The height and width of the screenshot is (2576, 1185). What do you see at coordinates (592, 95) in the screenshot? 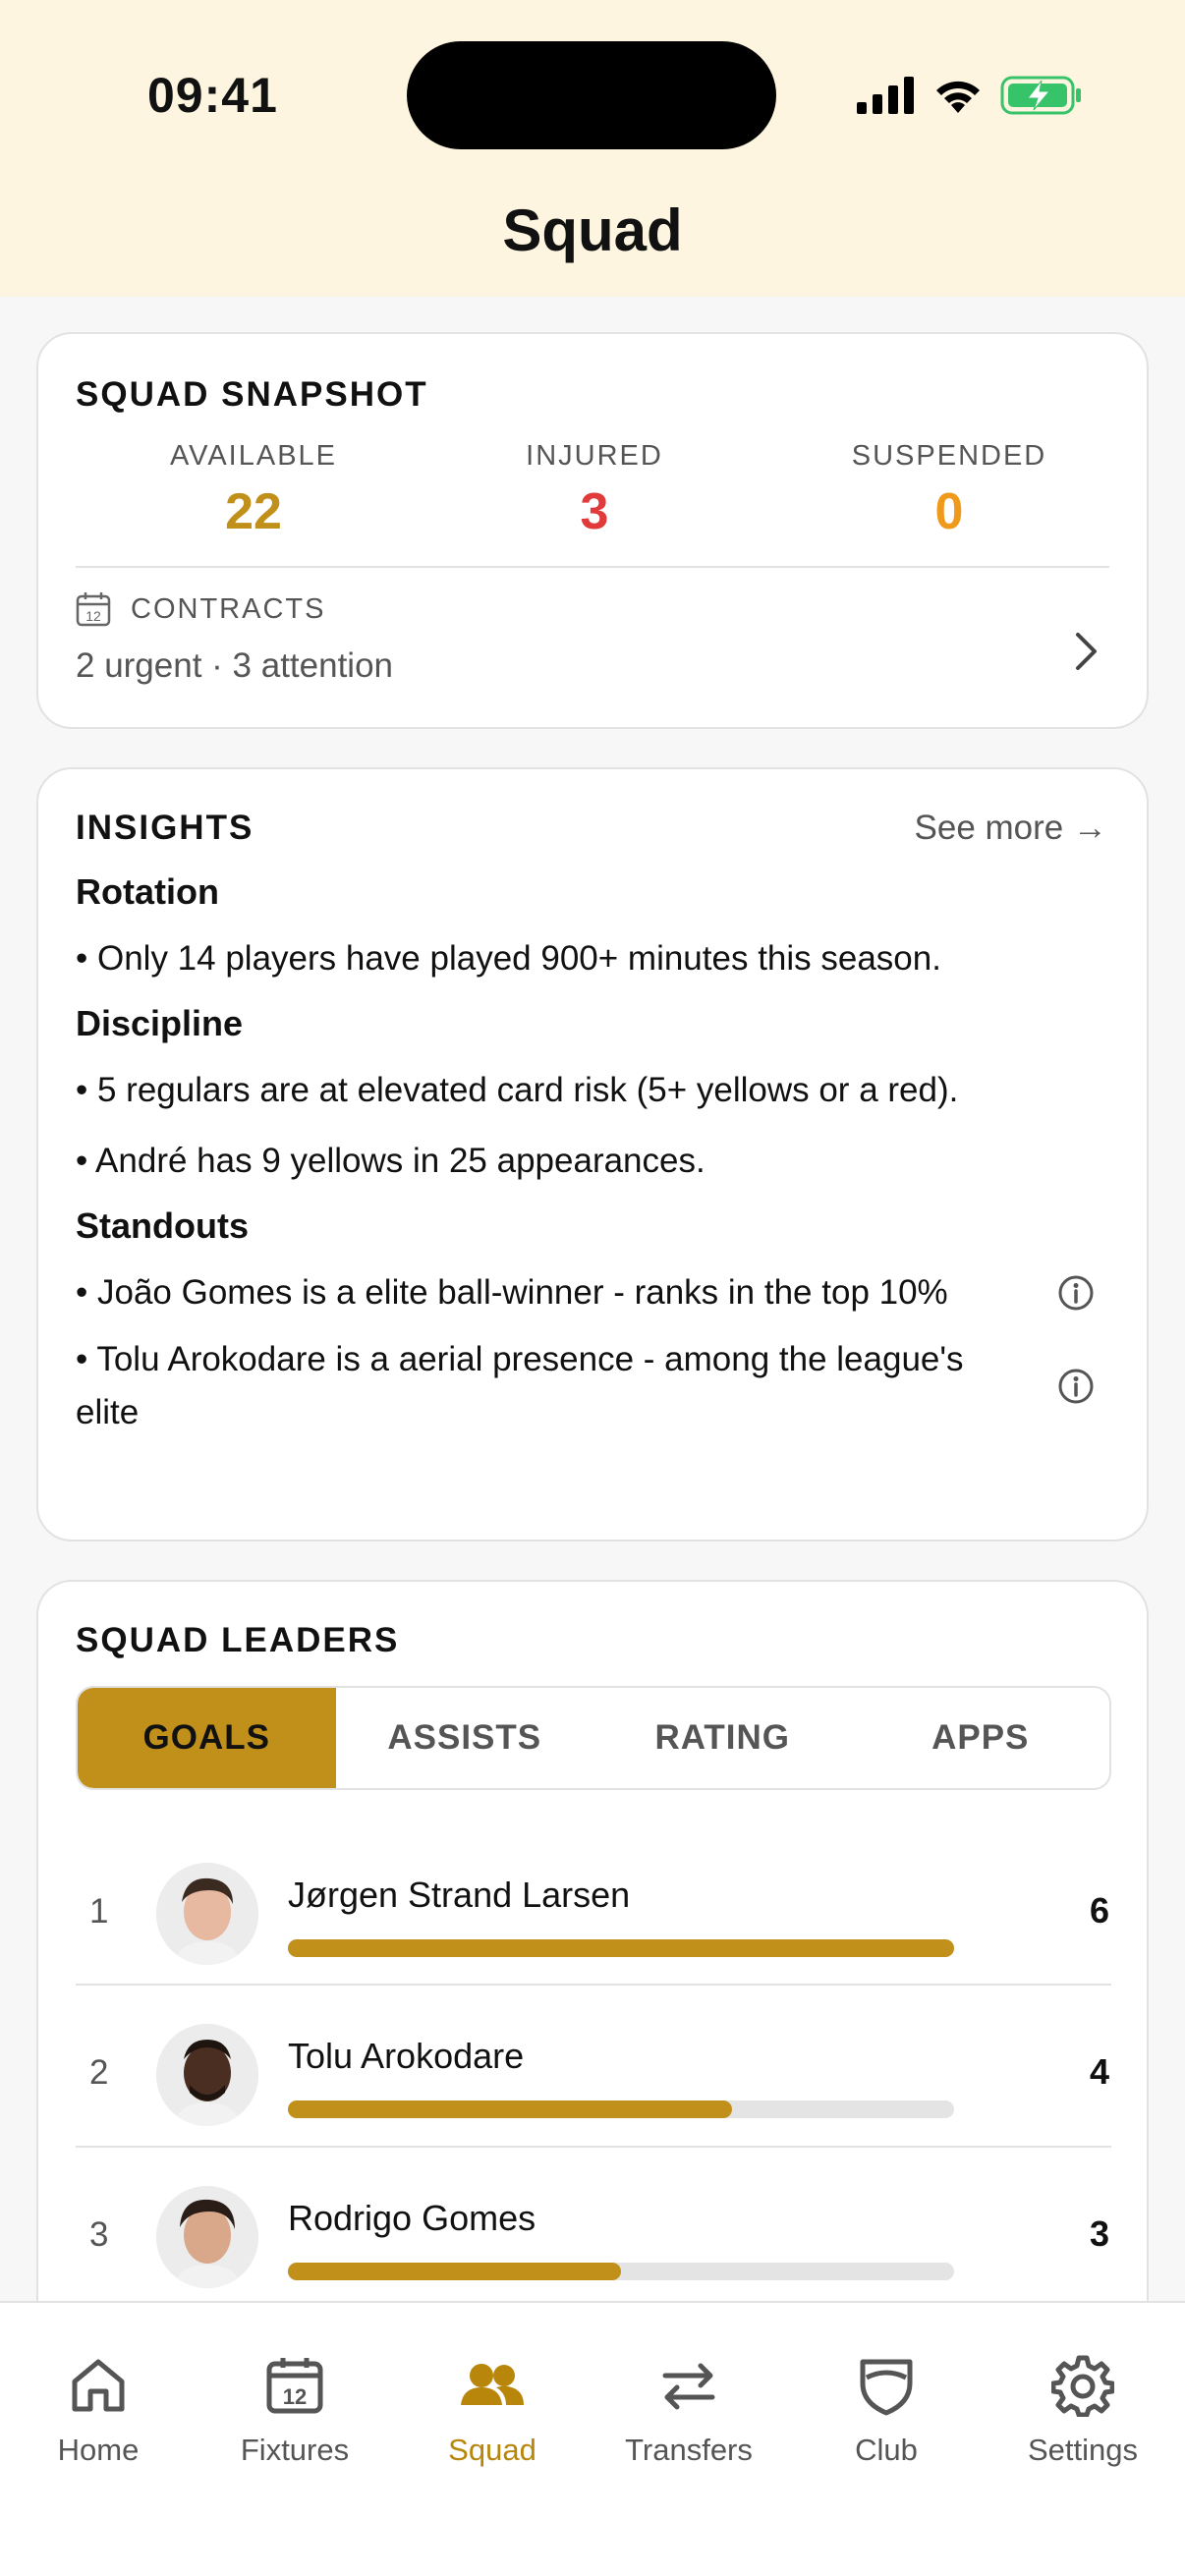
I see `dynamic-island` at bounding box center [592, 95].